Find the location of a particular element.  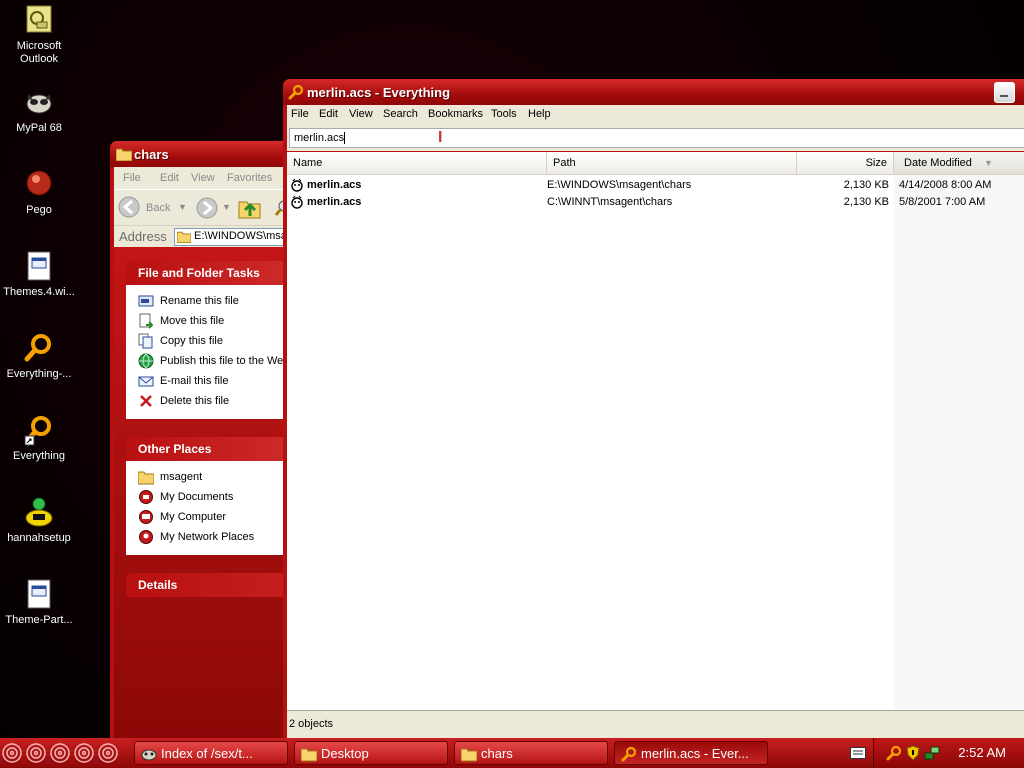

forward-dropdown-icon: ▼ is located at coordinates (226, 207).